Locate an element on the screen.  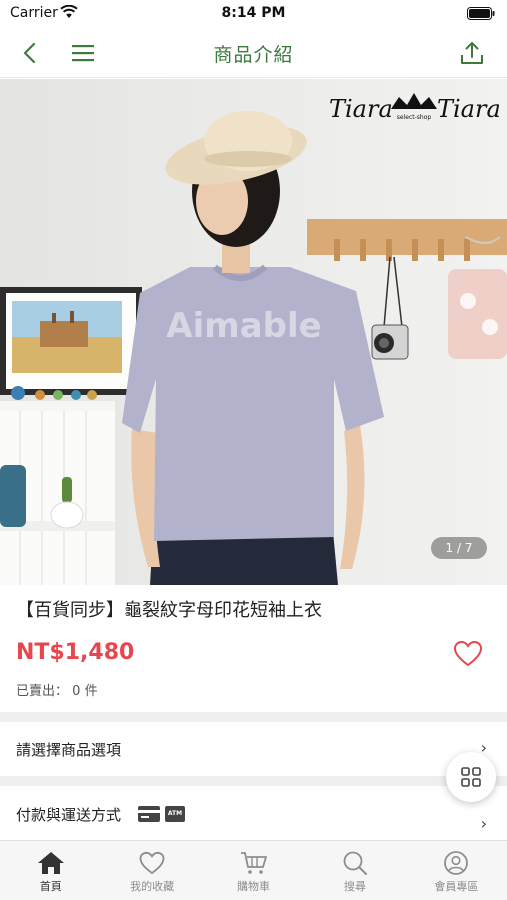
search-icon is located at coordinates (355, 863).